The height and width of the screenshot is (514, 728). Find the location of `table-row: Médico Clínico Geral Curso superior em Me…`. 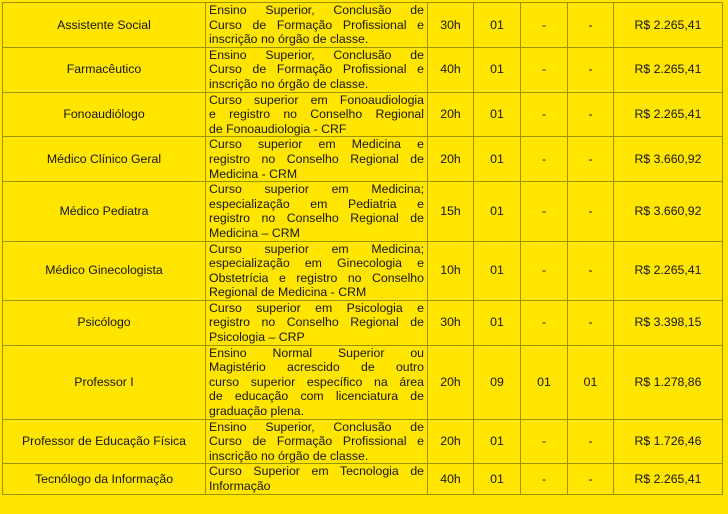

table-row: Médico Clínico Geral Curso superior em Me… is located at coordinates (362, 159).